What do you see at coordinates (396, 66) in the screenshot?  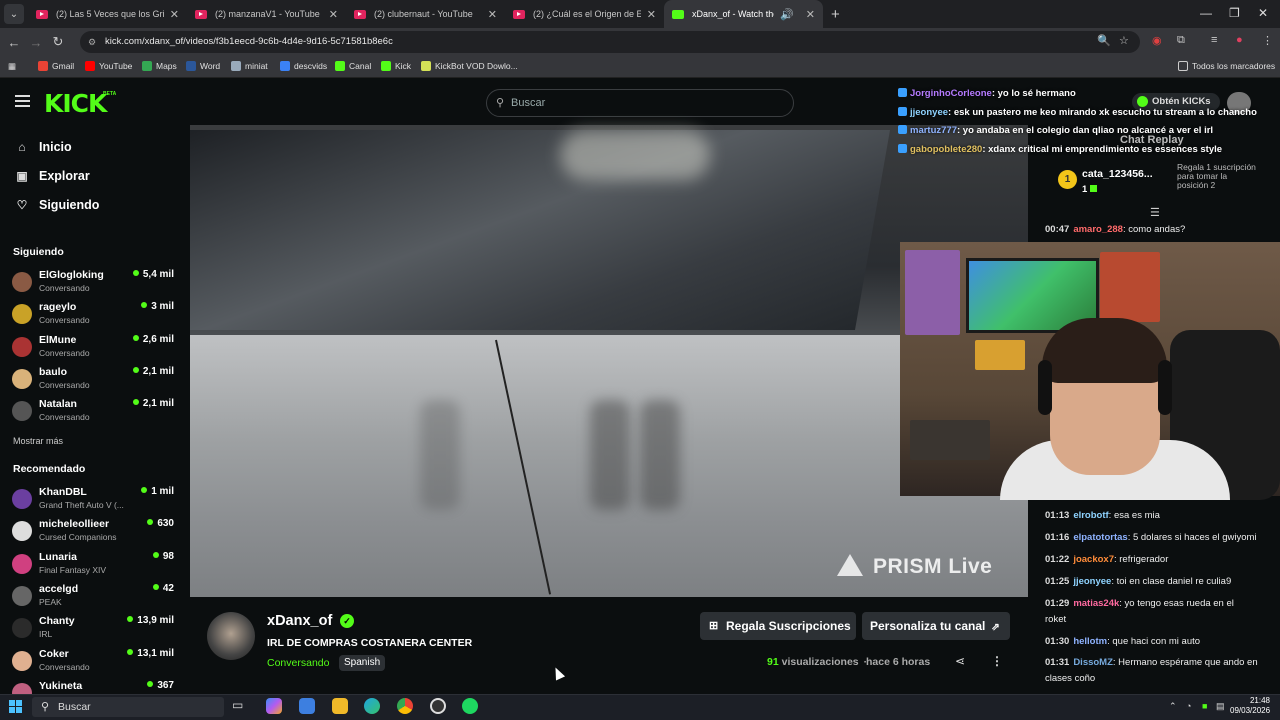 I see `bookmark-kick: Kick` at bounding box center [396, 66].